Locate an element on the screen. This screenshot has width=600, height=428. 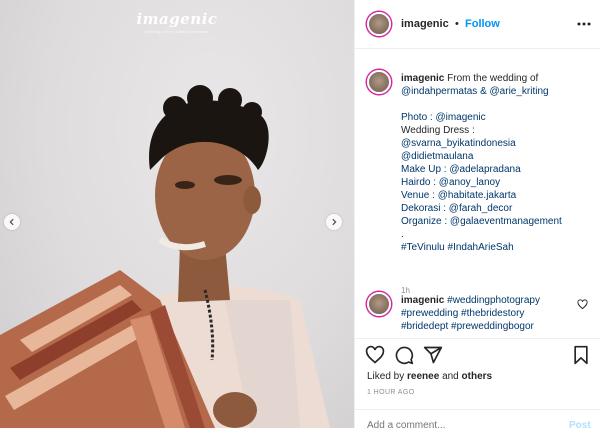
more-icon is located at coordinates (584, 24).